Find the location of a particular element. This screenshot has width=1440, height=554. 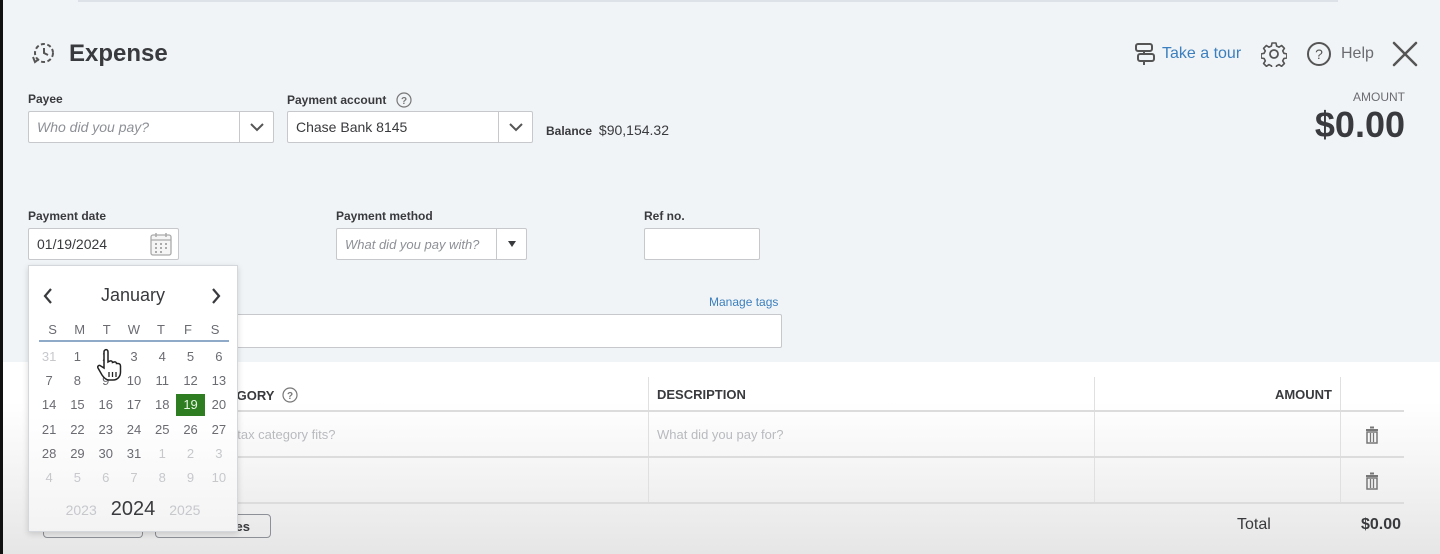

payment-date-field: 01/19/2024 is located at coordinates (103, 244).